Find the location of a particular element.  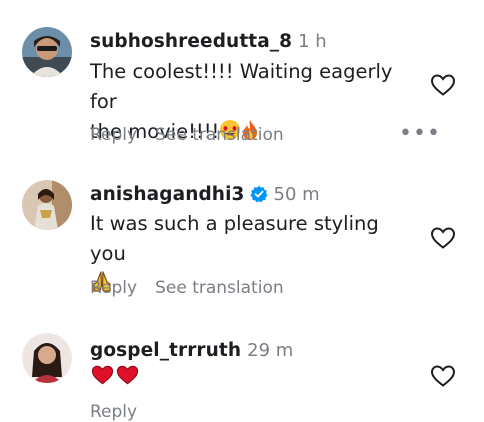

verified-badge-icon is located at coordinates (258, 196).